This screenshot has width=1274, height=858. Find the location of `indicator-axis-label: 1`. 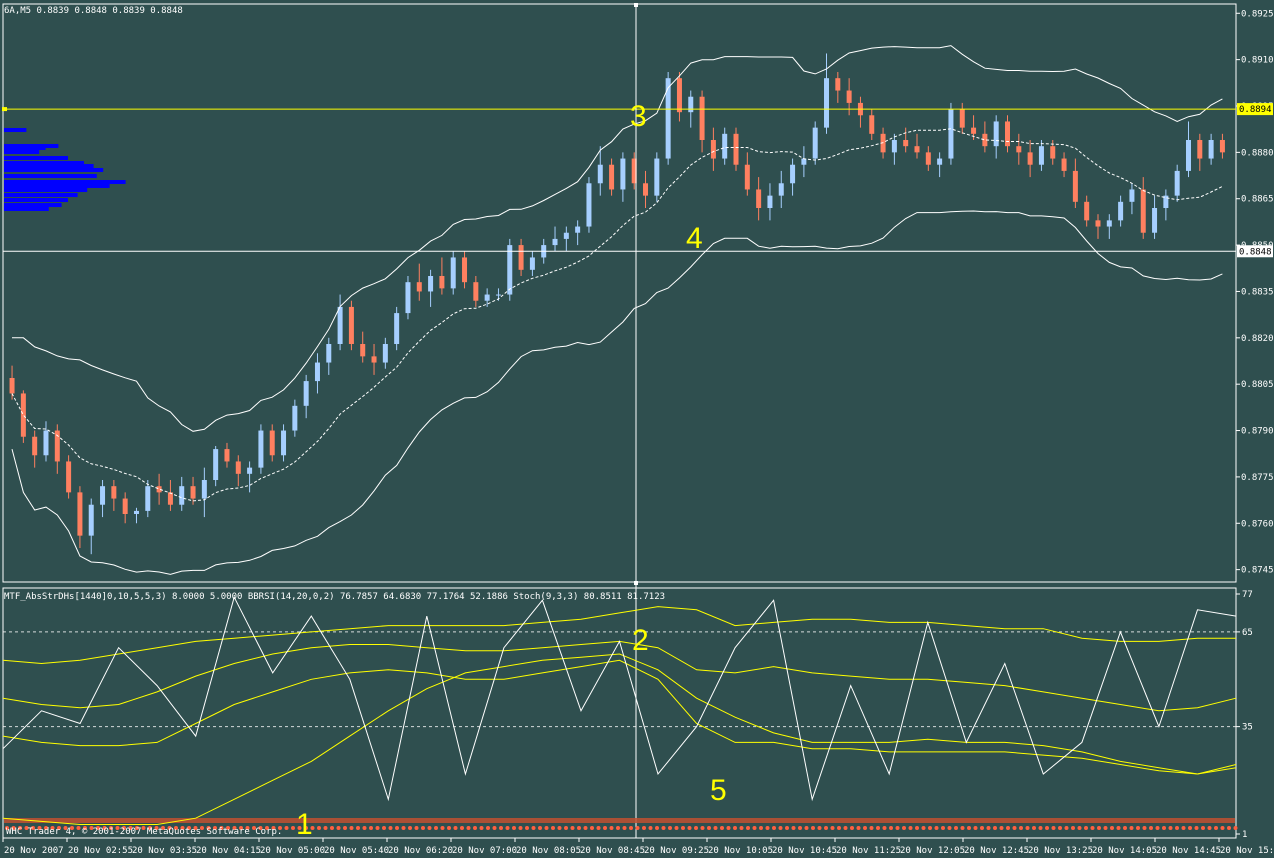

indicator-axis-label: 1 is located at coordinates (1244, 835).